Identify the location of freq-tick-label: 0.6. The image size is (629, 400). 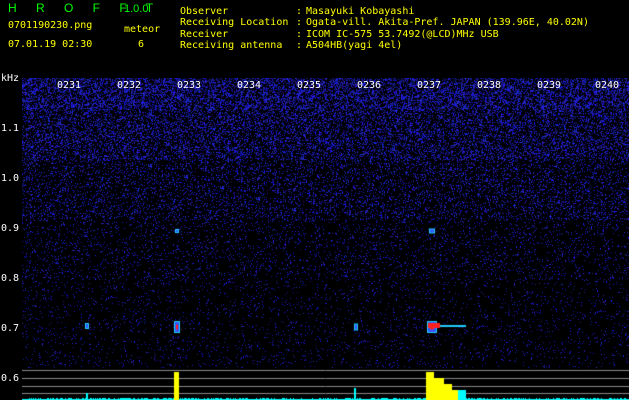
(10, 378).